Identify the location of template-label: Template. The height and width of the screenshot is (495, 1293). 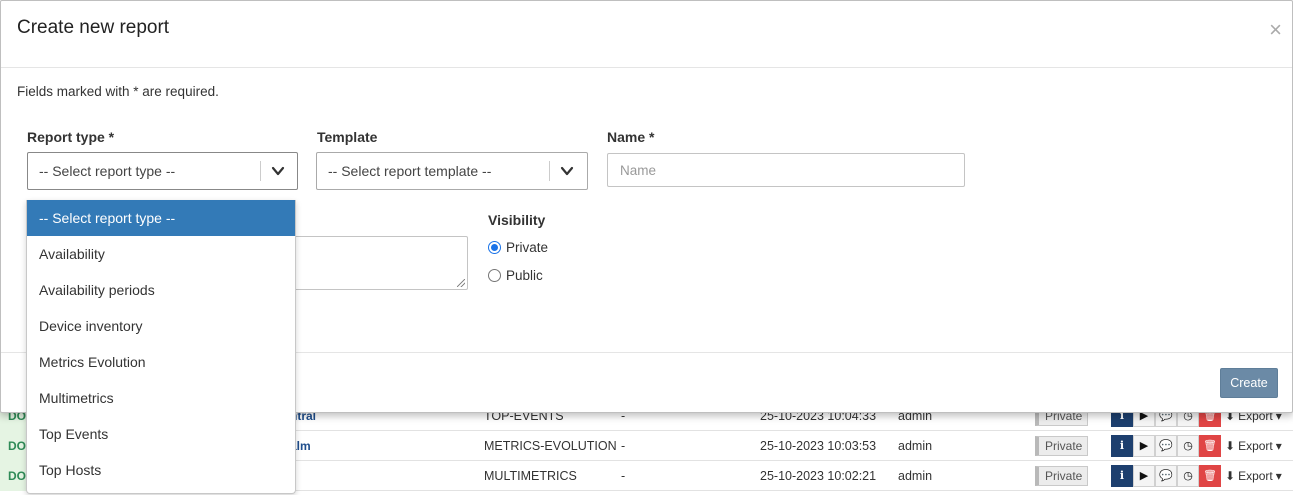
(347, 137).